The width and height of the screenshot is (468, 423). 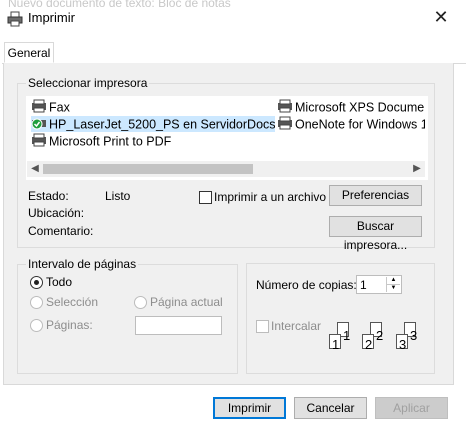 What do you see at coordinates (262, 326) in the screenshot?
I see `collate-checkbox` at bounding box center [262, 326].